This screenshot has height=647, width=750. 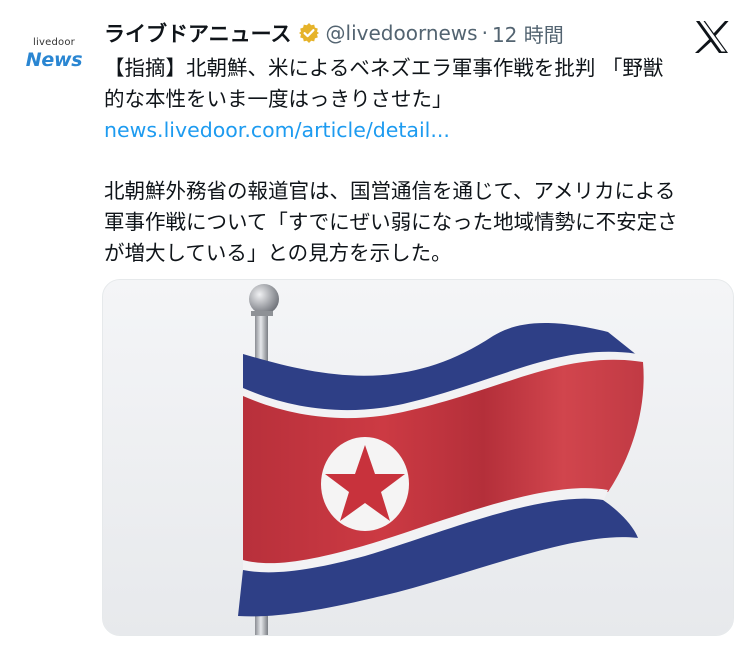 I want to click on avatar-brand-small: livedoor, so click(x=54, y=42).